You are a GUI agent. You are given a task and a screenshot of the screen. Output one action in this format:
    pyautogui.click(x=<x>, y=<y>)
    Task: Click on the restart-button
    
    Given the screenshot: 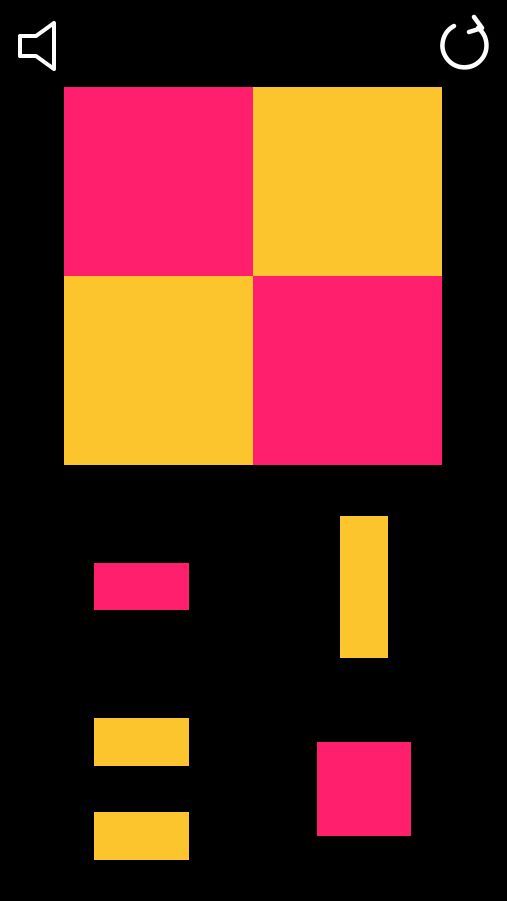 What is the action you would take?
    pyautogui.click(x=466, y=44)
    